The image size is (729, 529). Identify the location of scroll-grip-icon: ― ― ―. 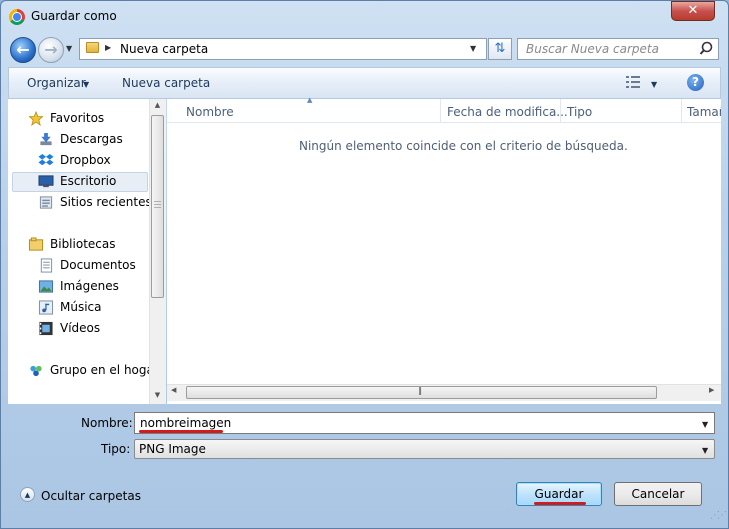
(157, 204).